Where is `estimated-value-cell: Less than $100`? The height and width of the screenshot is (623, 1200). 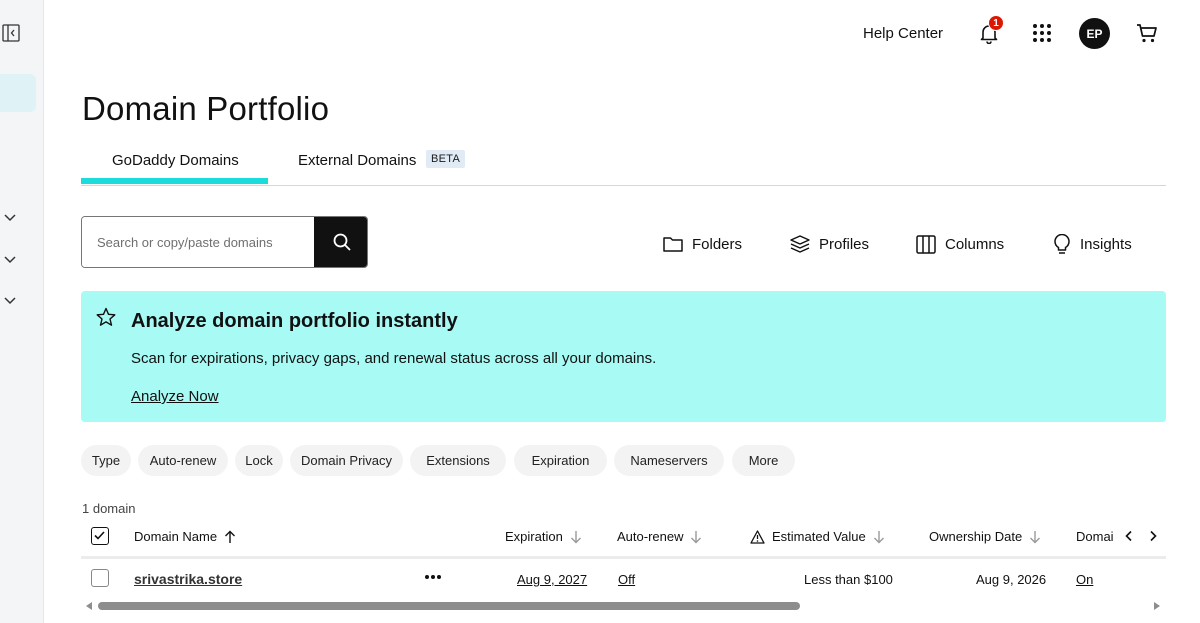 estimated-value-cell: Less than $100 is located at coordinates (848, 579).